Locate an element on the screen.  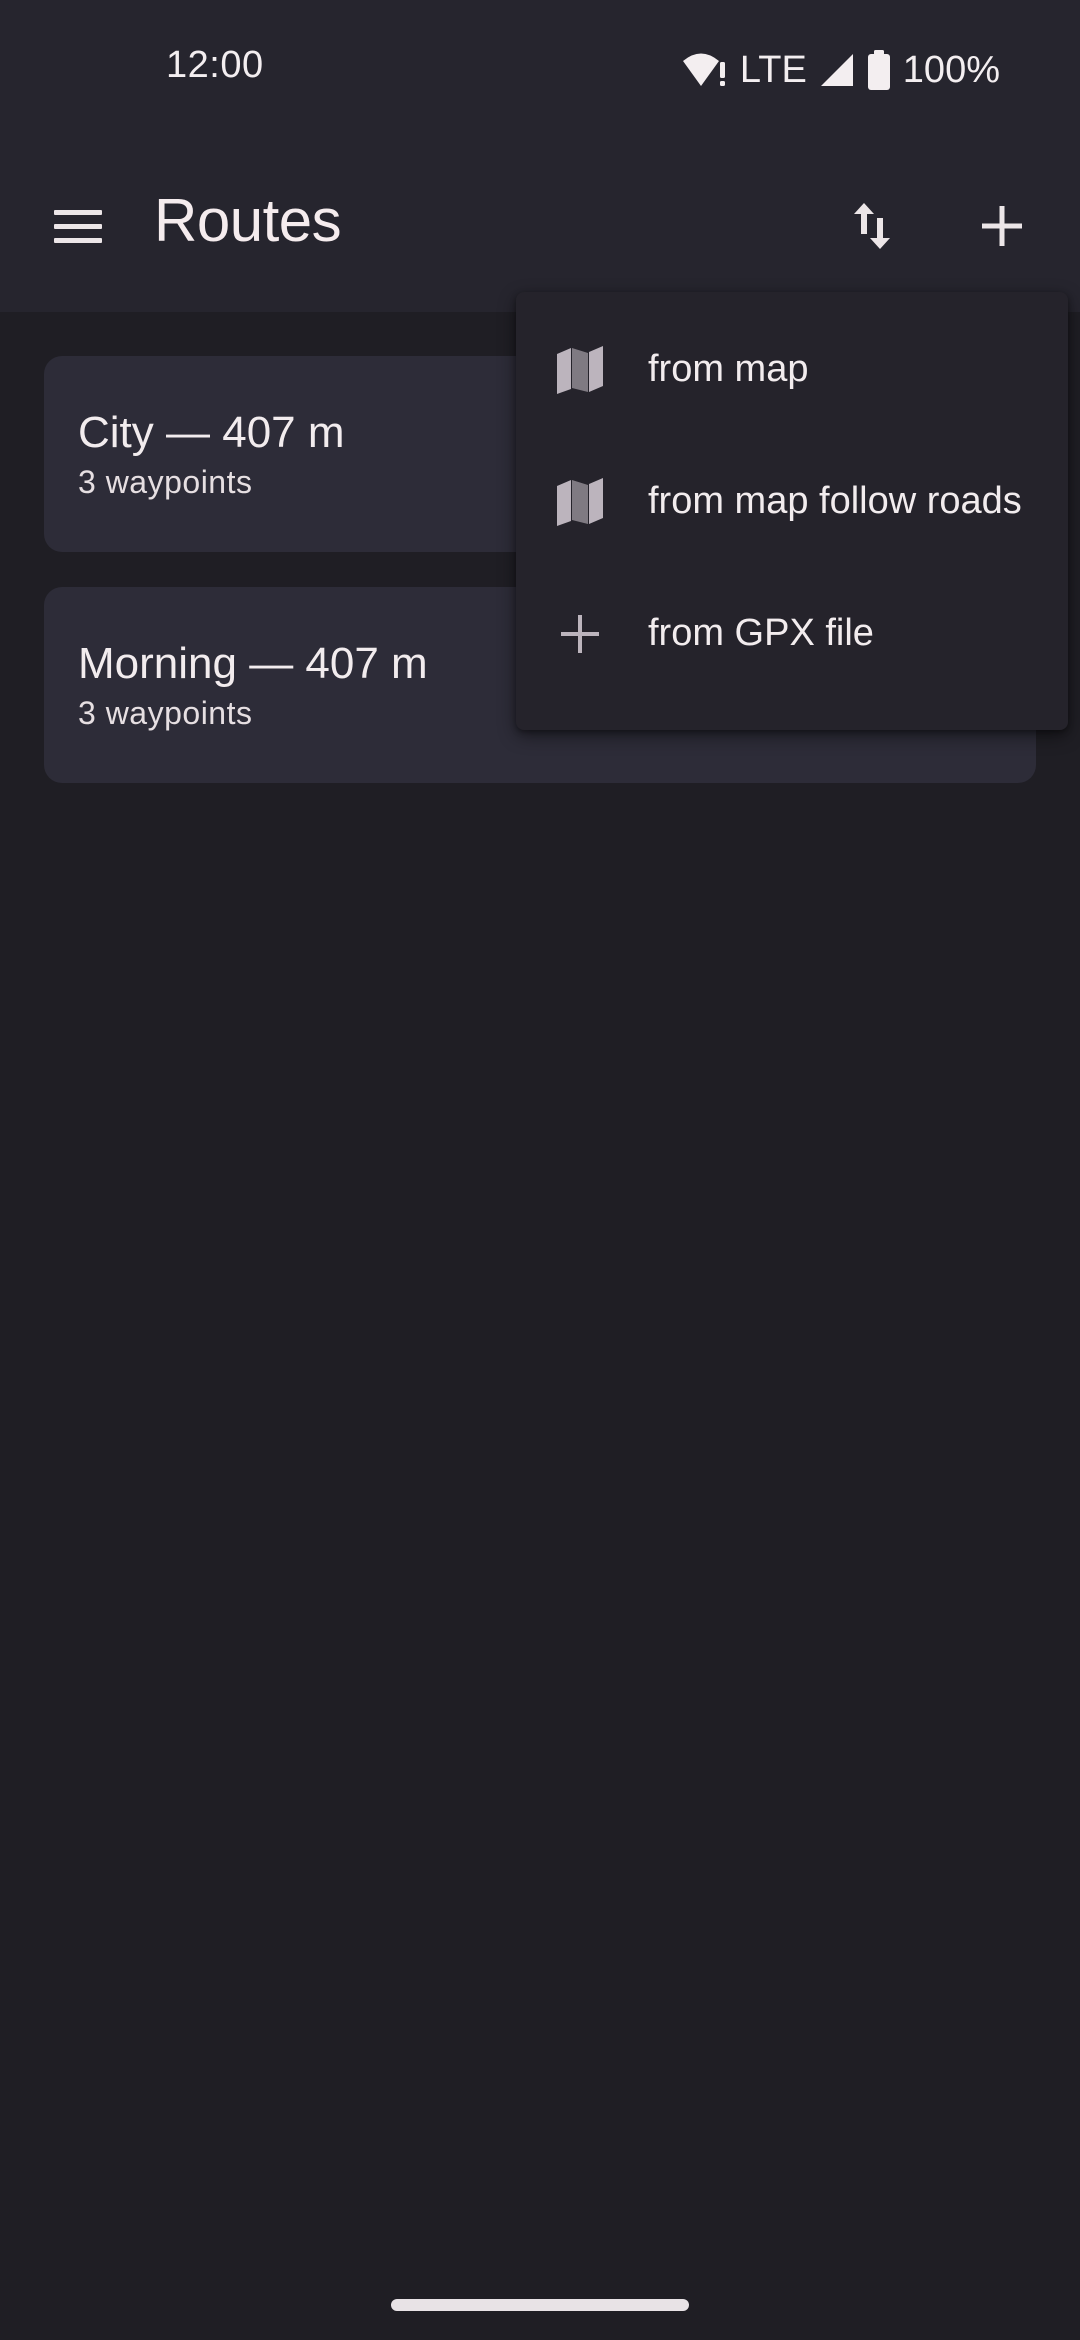
status-indicators: LTE 100% is located at coordinates (841, 70).